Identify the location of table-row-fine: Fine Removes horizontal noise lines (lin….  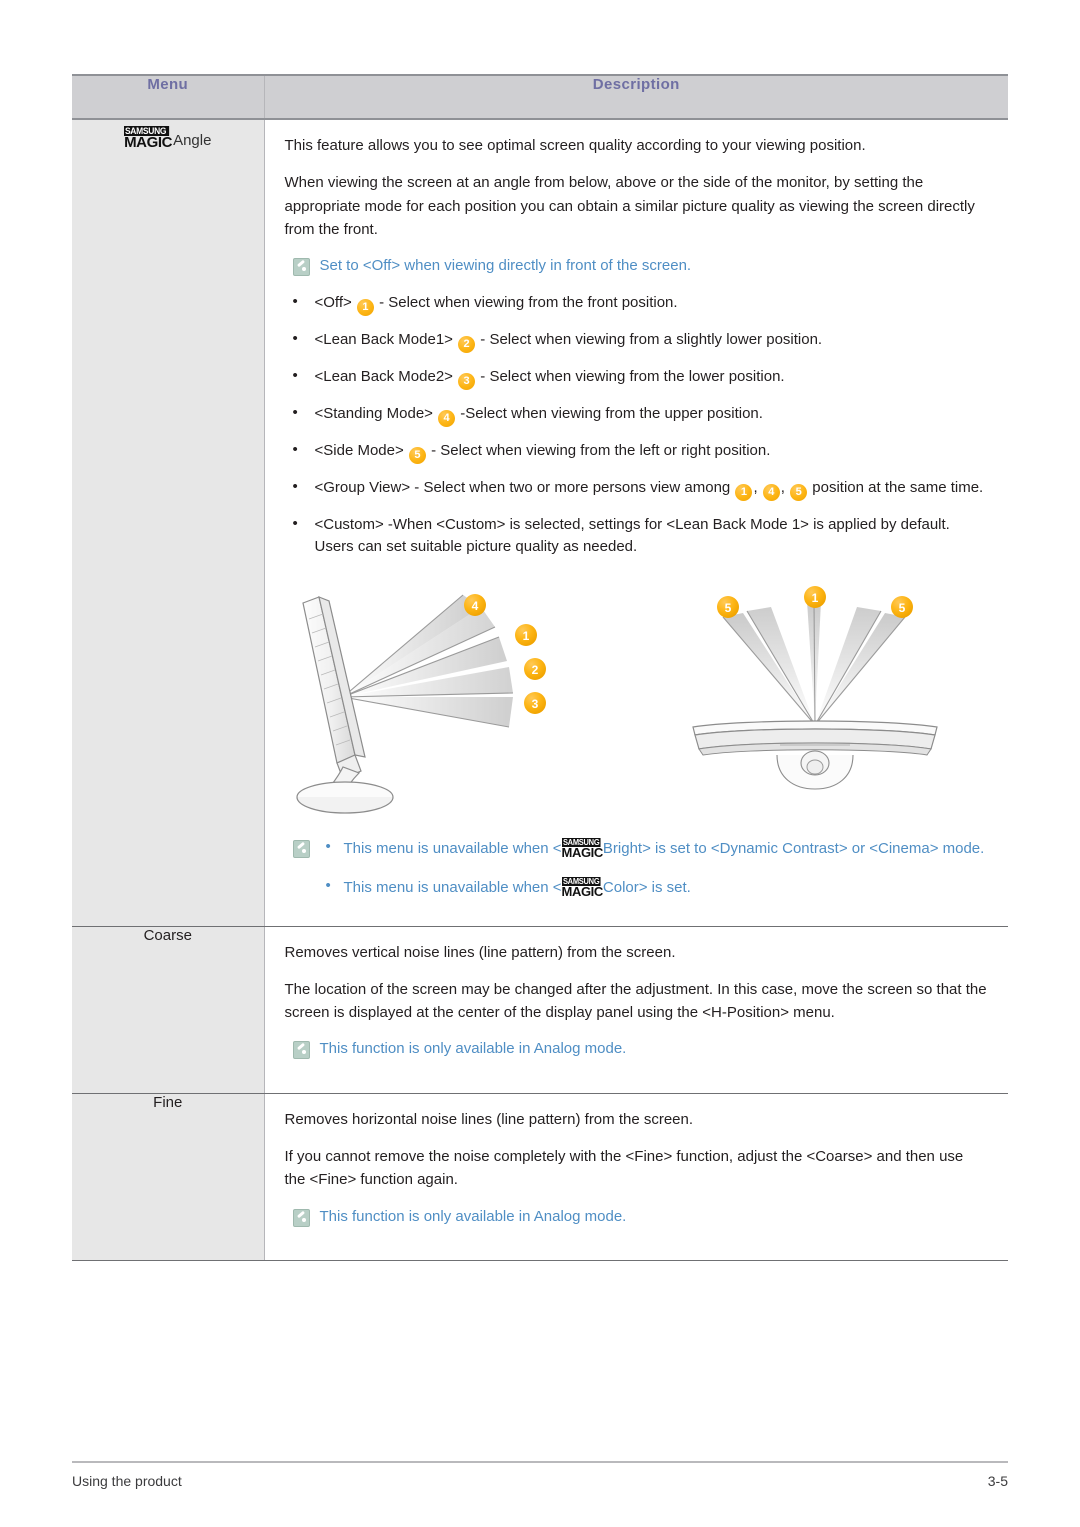
(540, 1177).